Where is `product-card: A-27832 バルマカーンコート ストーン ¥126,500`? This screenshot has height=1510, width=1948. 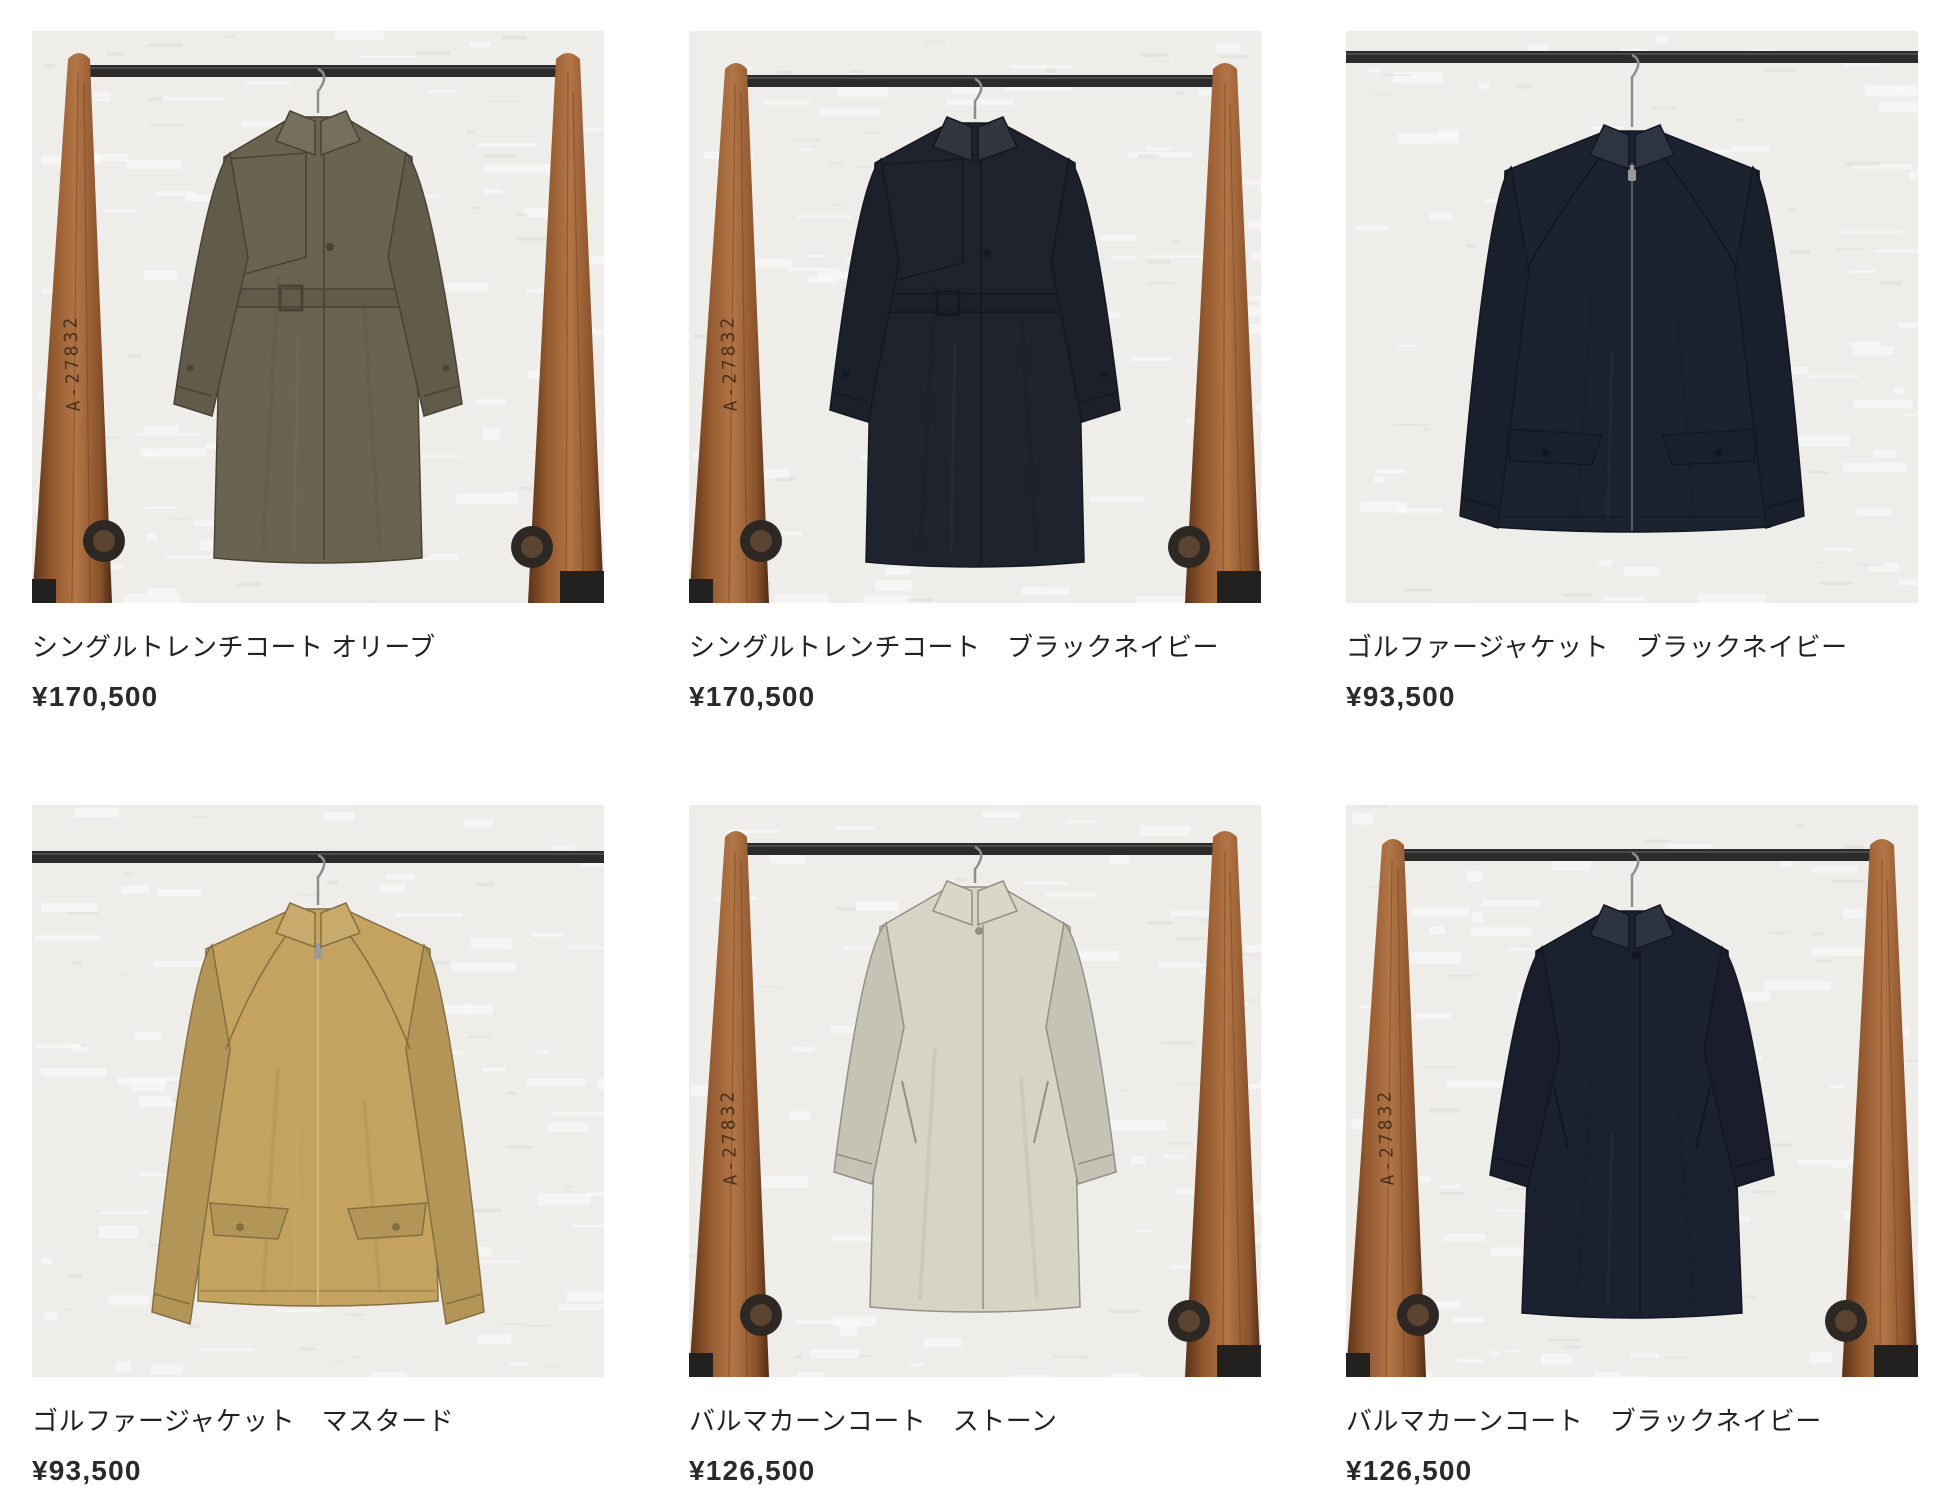 product-card: A-27832 バルマカーンコート ストーン ¥126,500 is located at coordinates (975, 1146).